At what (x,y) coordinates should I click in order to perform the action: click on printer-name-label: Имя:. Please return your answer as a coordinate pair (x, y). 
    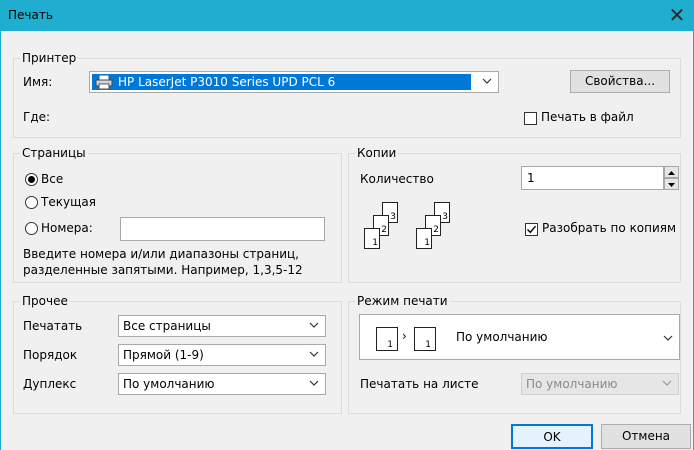
    Looking at the image, I should click on (38, 82).